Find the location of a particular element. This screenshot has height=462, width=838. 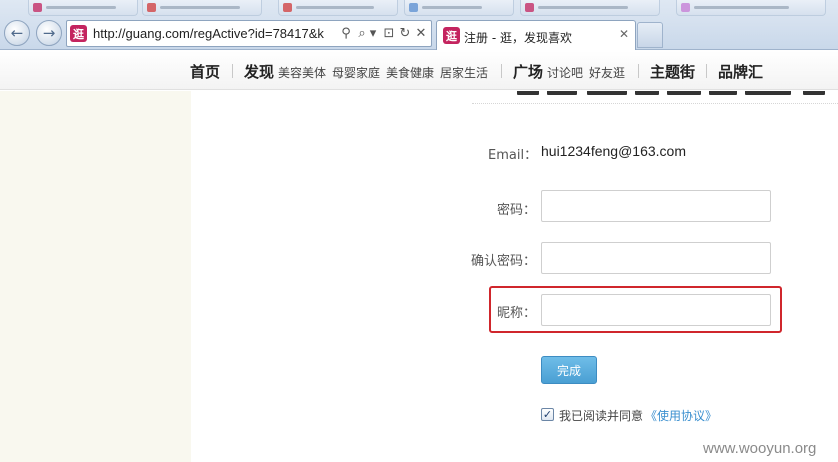

arrow-right-icon: → is located at coordinates (49, 32).